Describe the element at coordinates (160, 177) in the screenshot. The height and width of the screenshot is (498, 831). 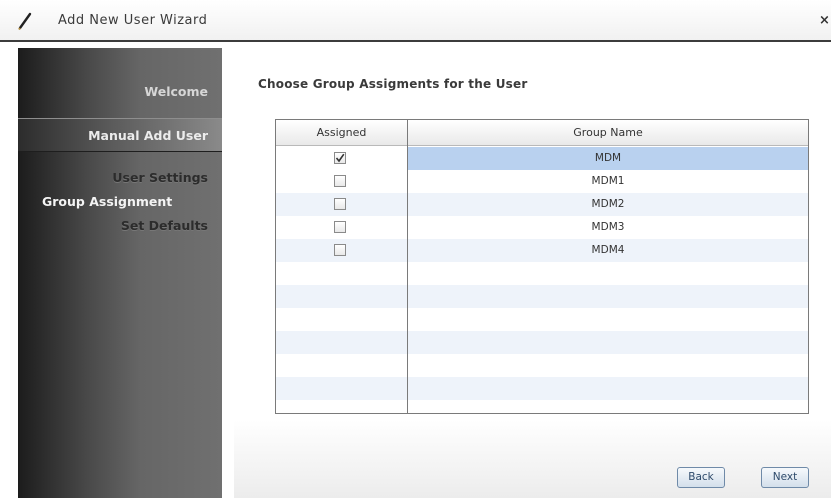
I see `sidebar-item-user-settings: User Settings` at that location.